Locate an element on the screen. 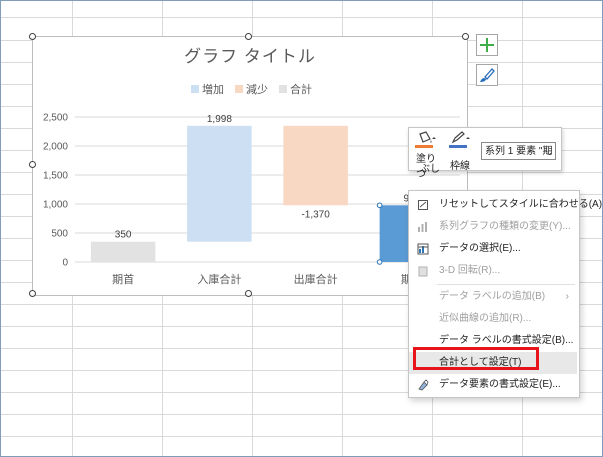  resize-handle-tc is located at coordinates (248, 36).